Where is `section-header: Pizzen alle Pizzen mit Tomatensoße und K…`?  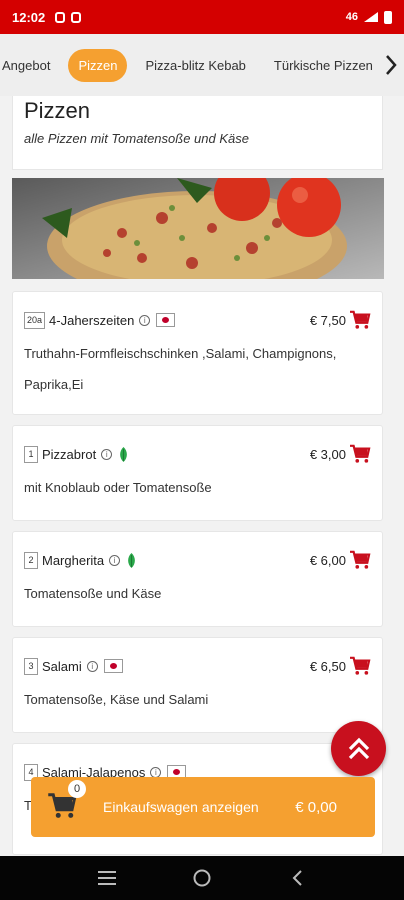
section-header: Pizzen alle Pizzen mit Tomatensoße und K… is located at coordinates (197, 133).